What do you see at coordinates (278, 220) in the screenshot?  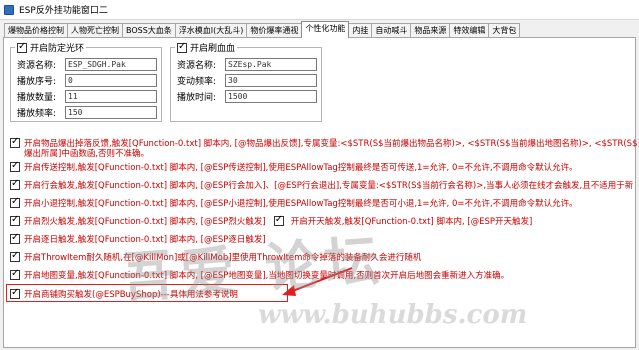 I see `option-checkbox-kaitian` at bounding box center [278, 220].